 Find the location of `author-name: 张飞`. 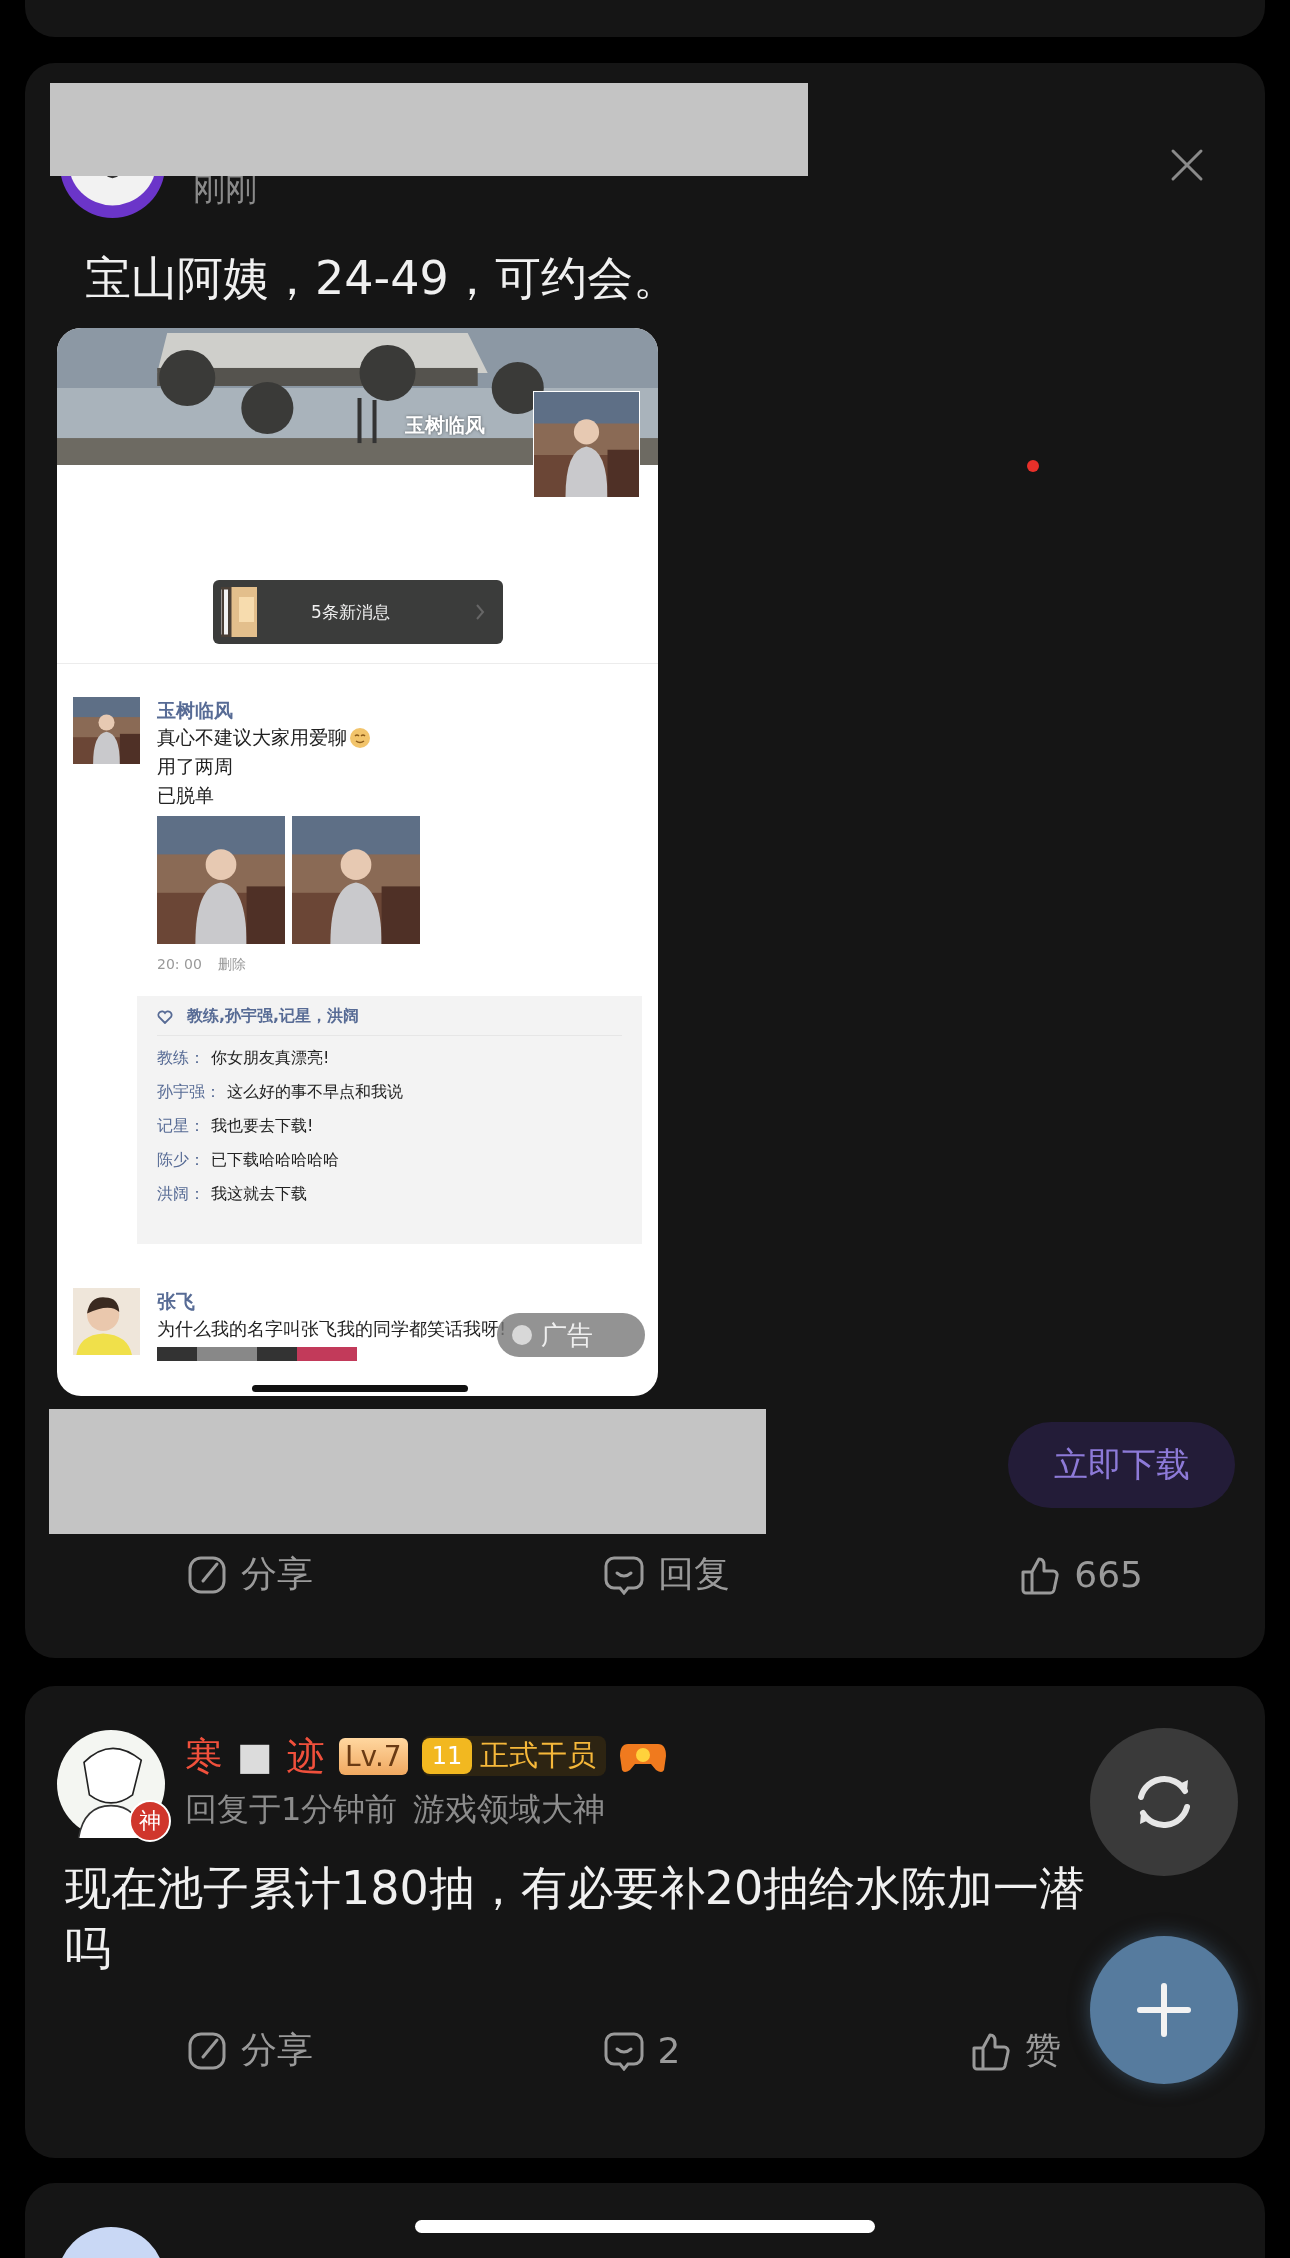

author-name: 张飞 is located at coordinates (332, 1301).